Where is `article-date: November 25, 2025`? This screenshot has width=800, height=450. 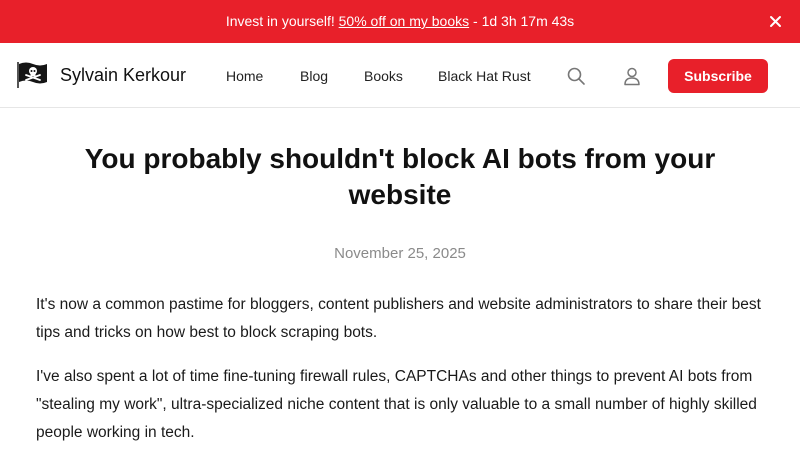
article-date: November 25, 2025 is located at coordinates (400, 253).